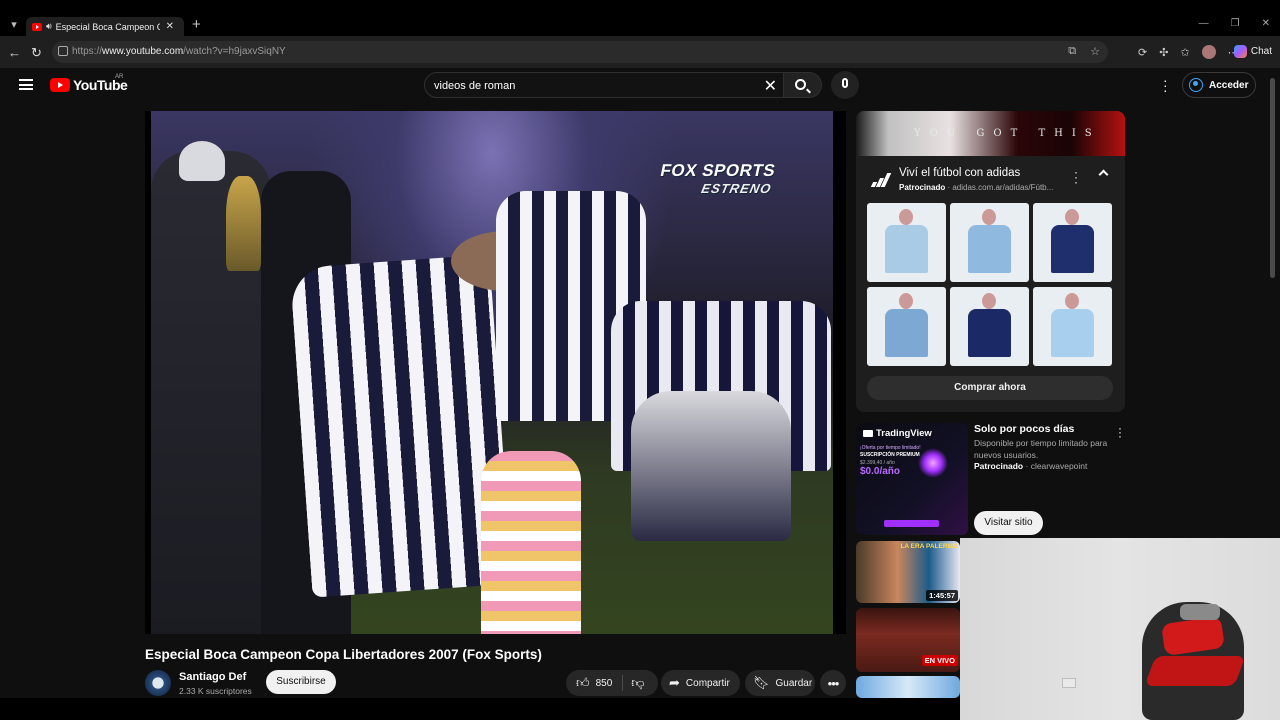 This screenshot has height=720, width=1280. Describe the element at coordinates (1163, 52) in the screenshot. I see `extensions-icon: ✣` at that location.